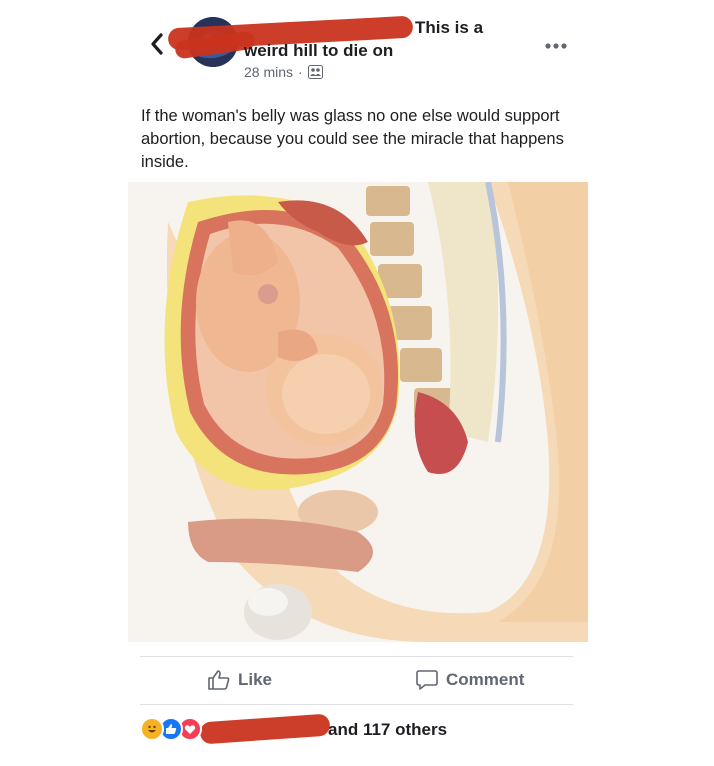  I want to click on group-privacy-icon, so click(315, 72).